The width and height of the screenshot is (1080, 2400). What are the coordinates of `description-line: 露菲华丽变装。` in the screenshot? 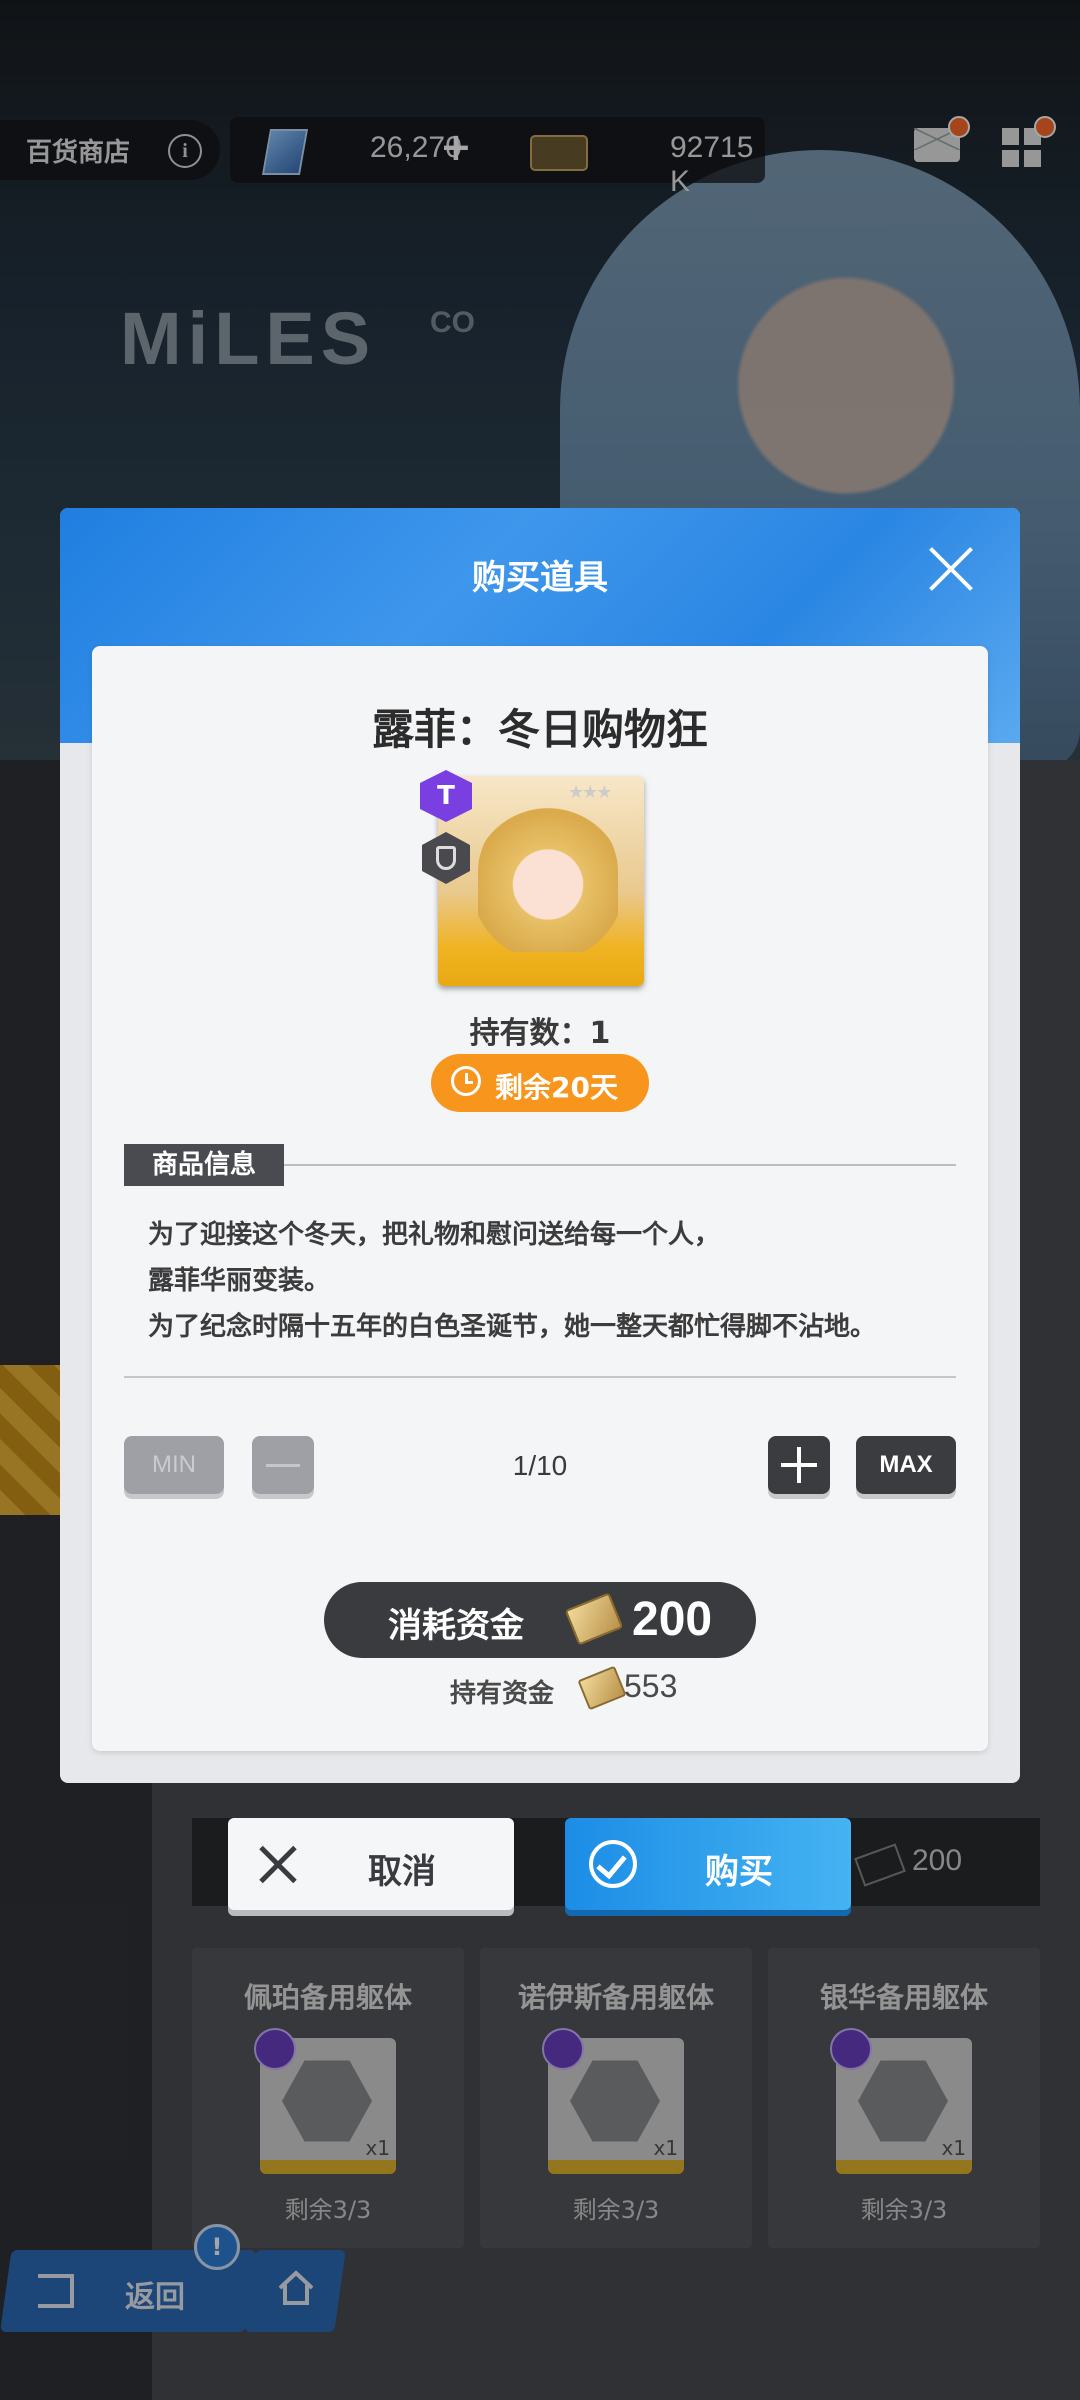 It's located at (239, 1281).